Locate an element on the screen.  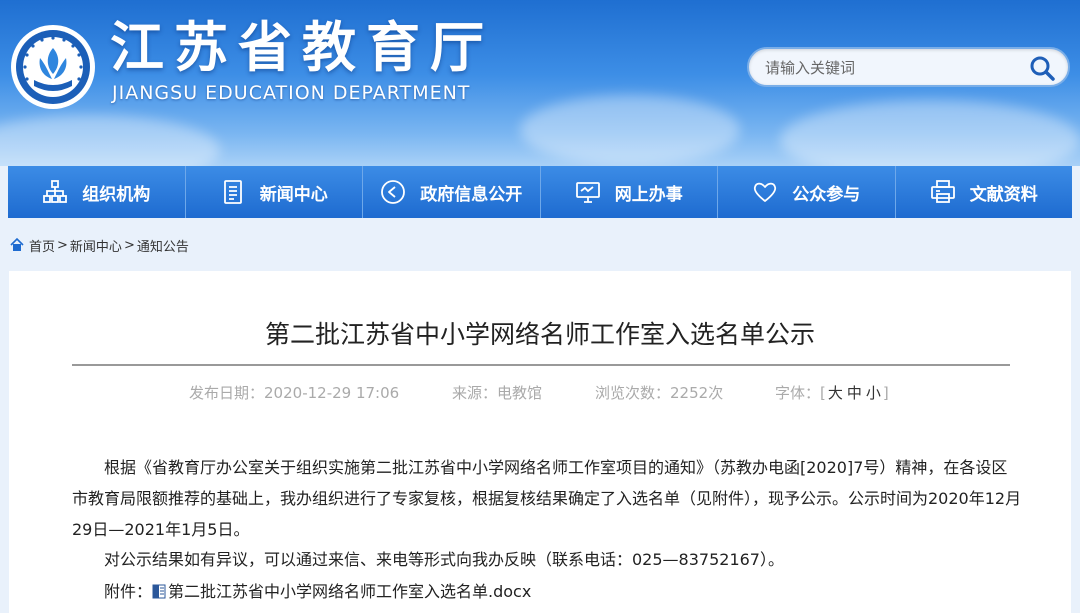
breadcrumb-notices: 通知公告 is located at coordinates (163, 245).